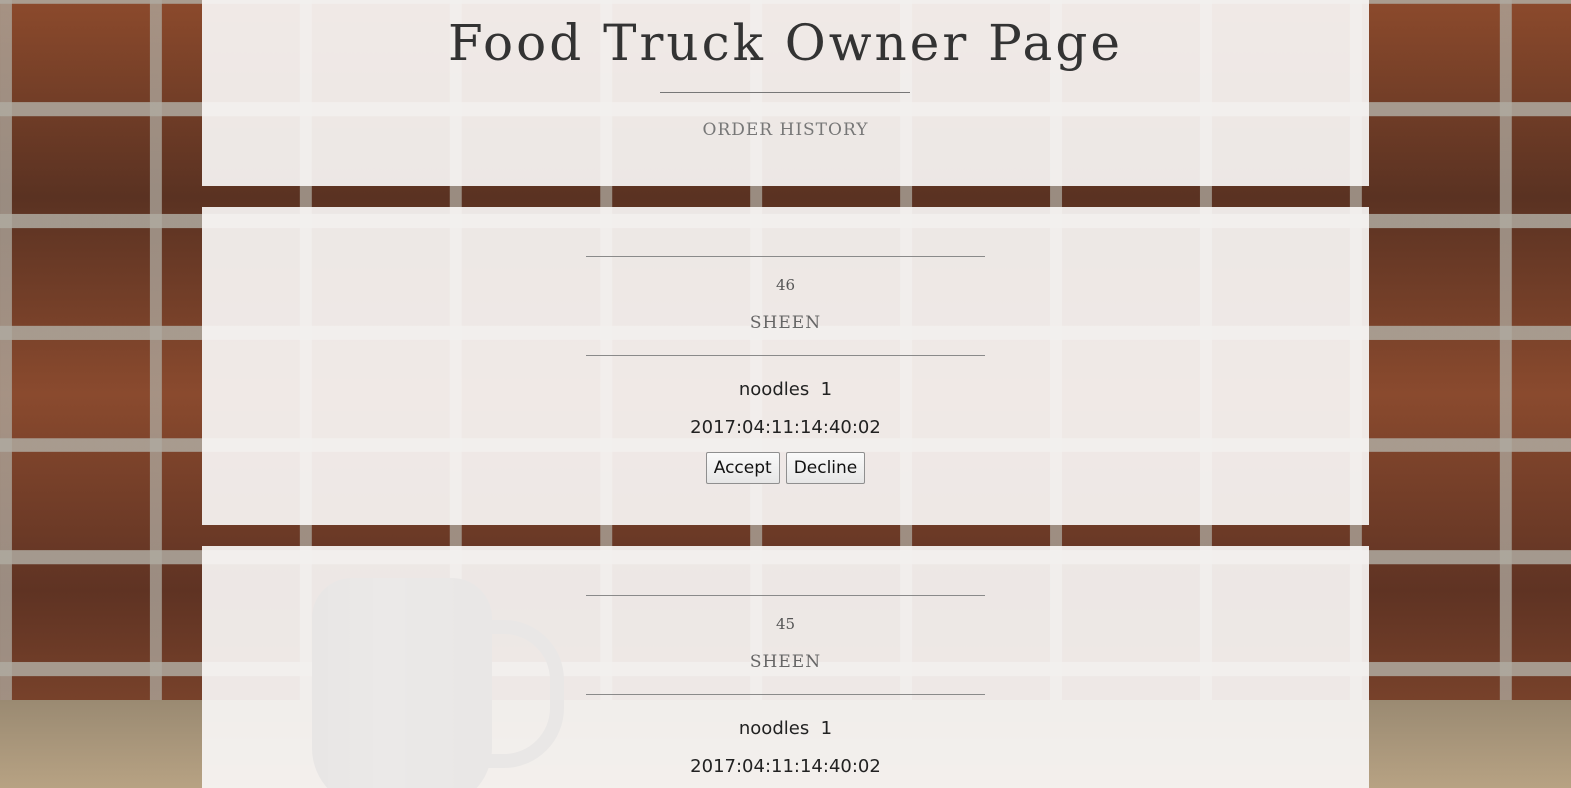  Describe the element at coordinates (742, 468) in the screenshot. I see `accept-button: Accept` at that location.